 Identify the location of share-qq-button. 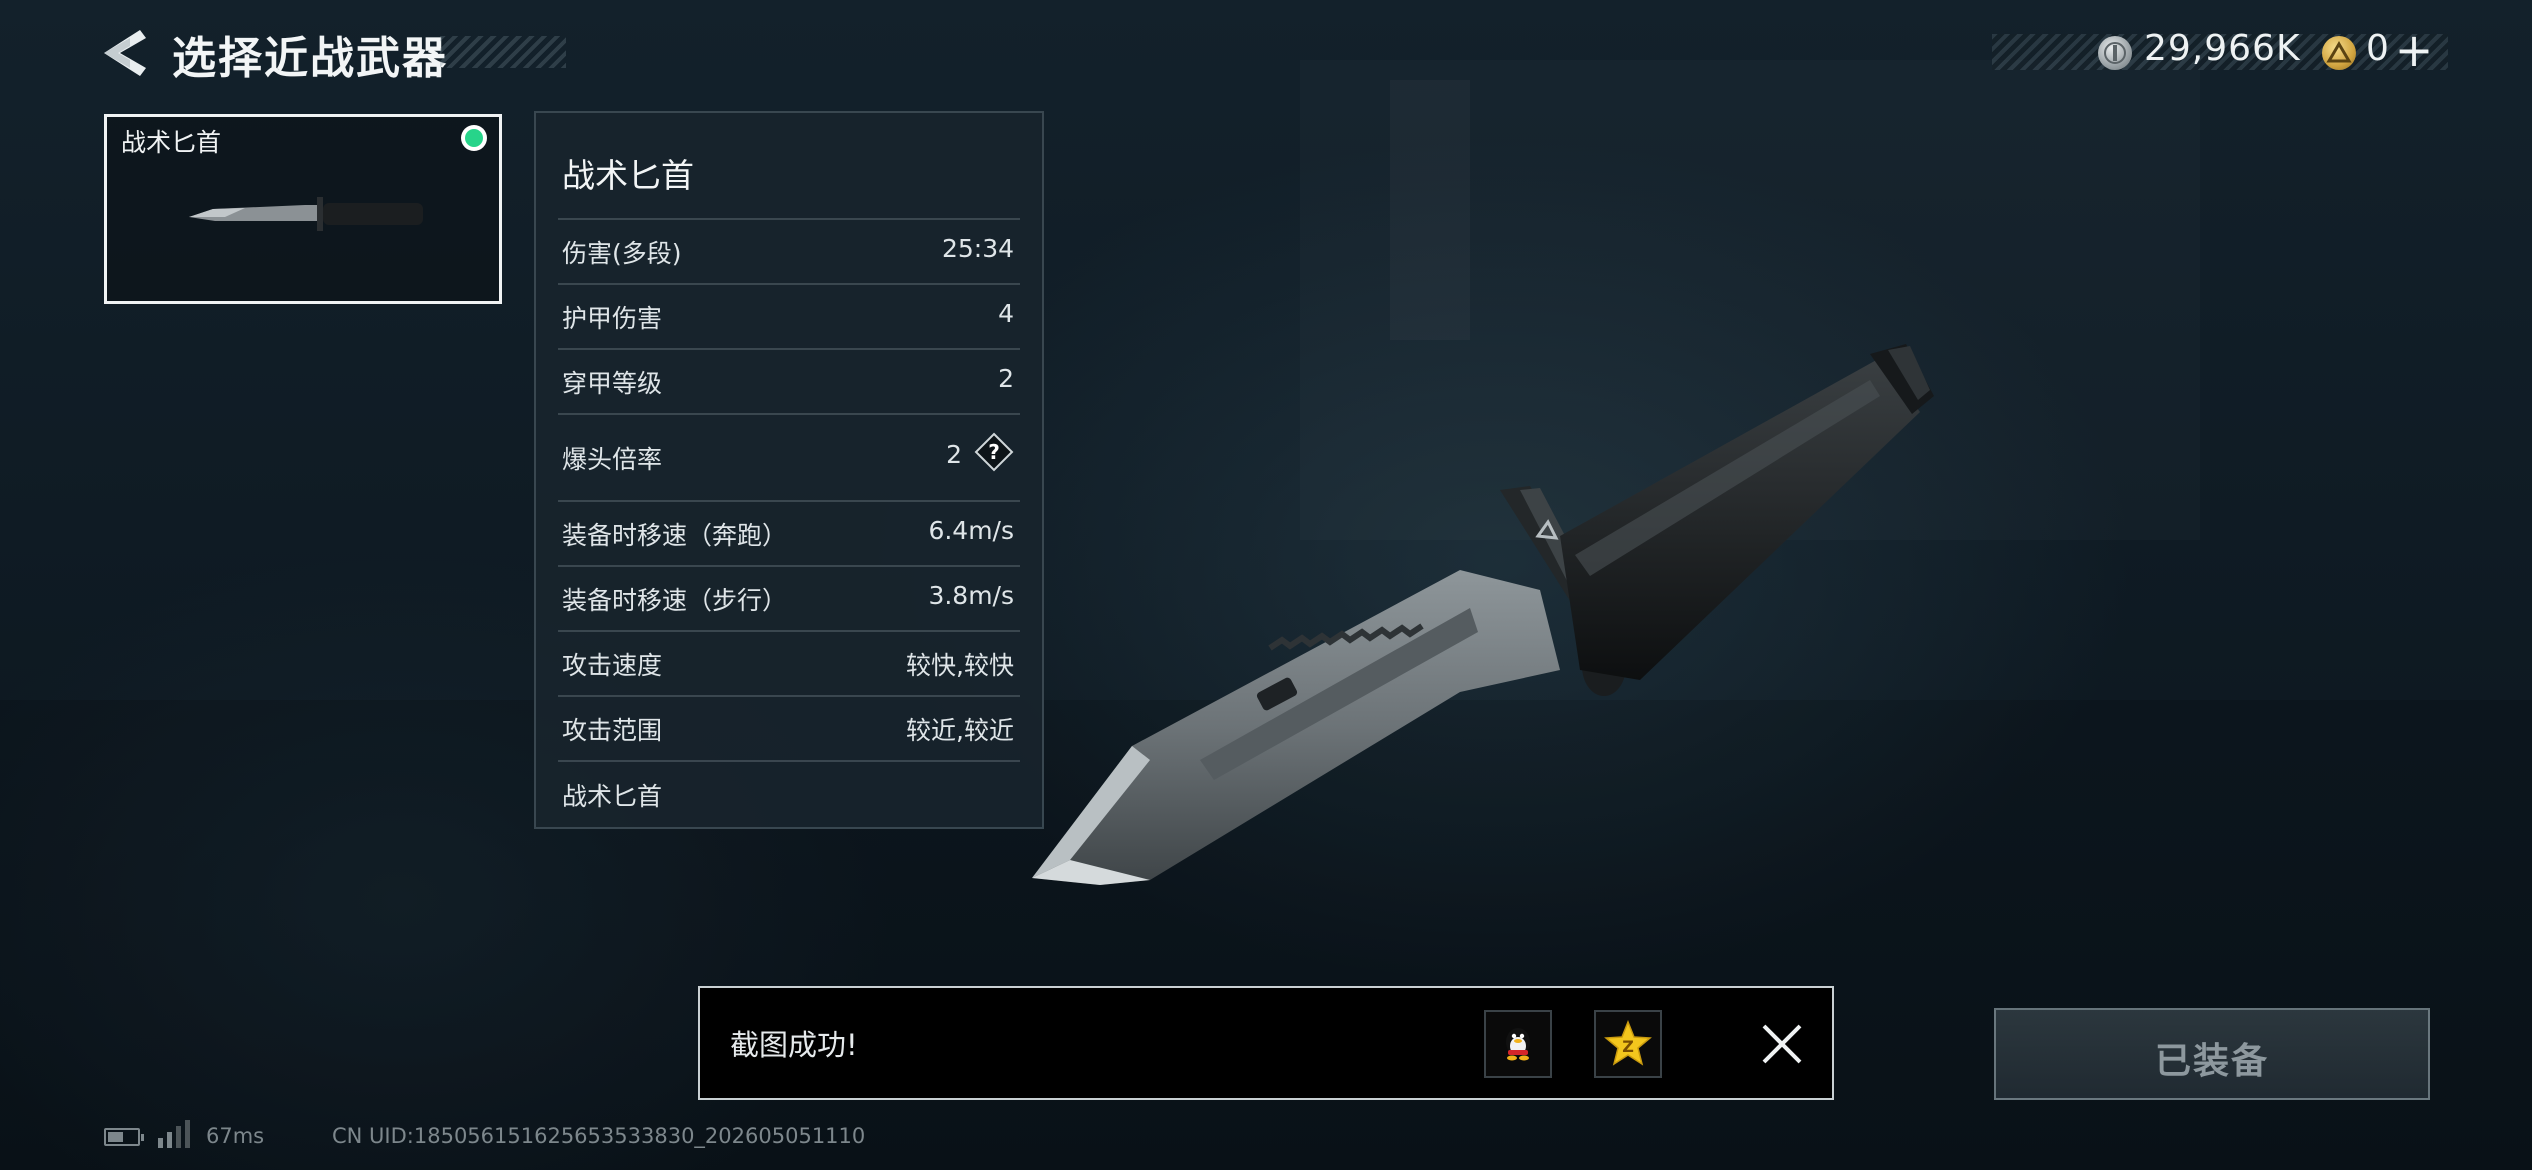
(1518, 1044).